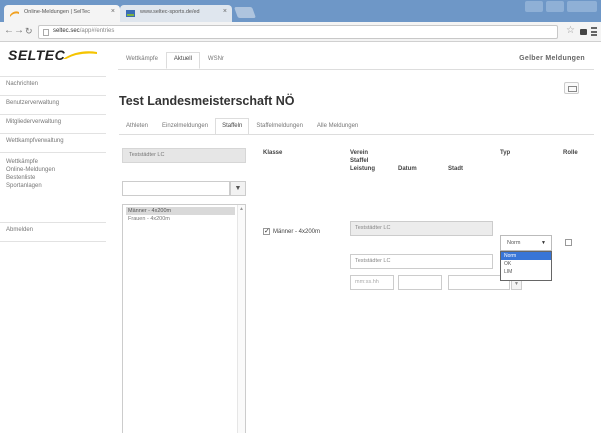 The image size is (601, 433). Describe the element at coordinates (279, 126) in the screenshot. I see `tab-staffelmeldungen: Staffelmeldungen` at that location.